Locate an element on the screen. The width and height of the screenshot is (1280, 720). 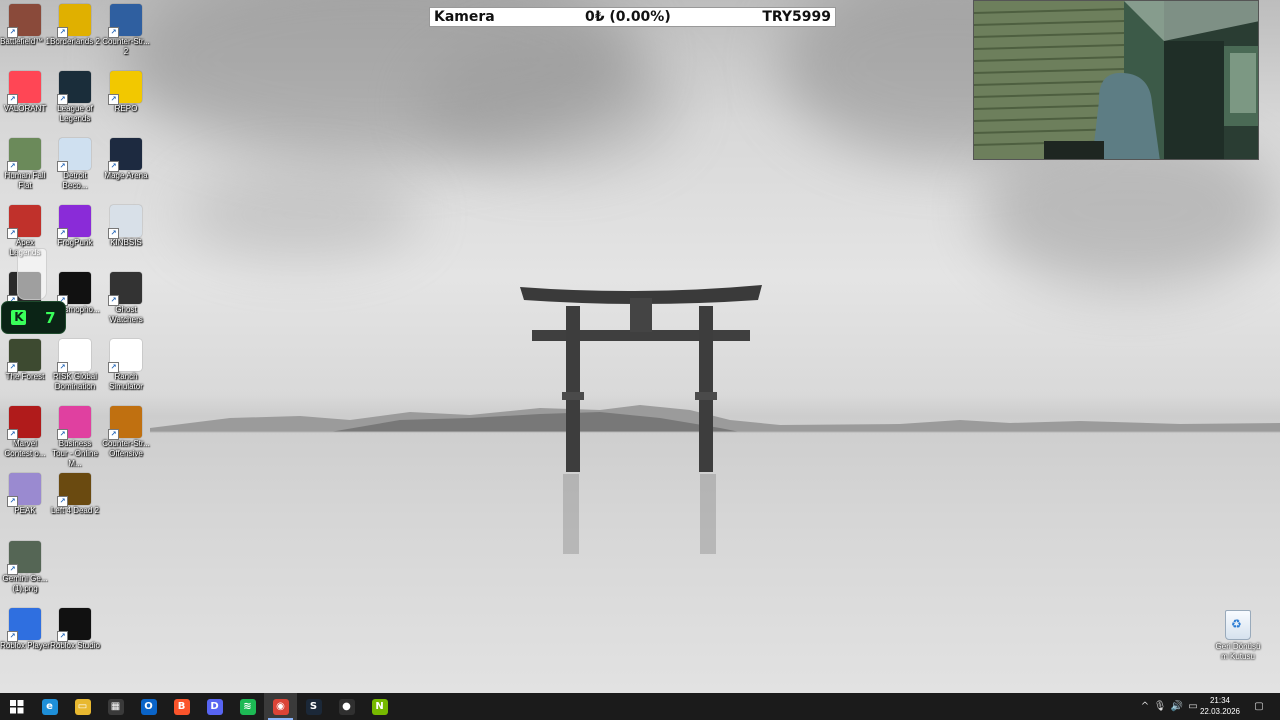
recycle-bin-icon is located at coordinates (1238, 625).